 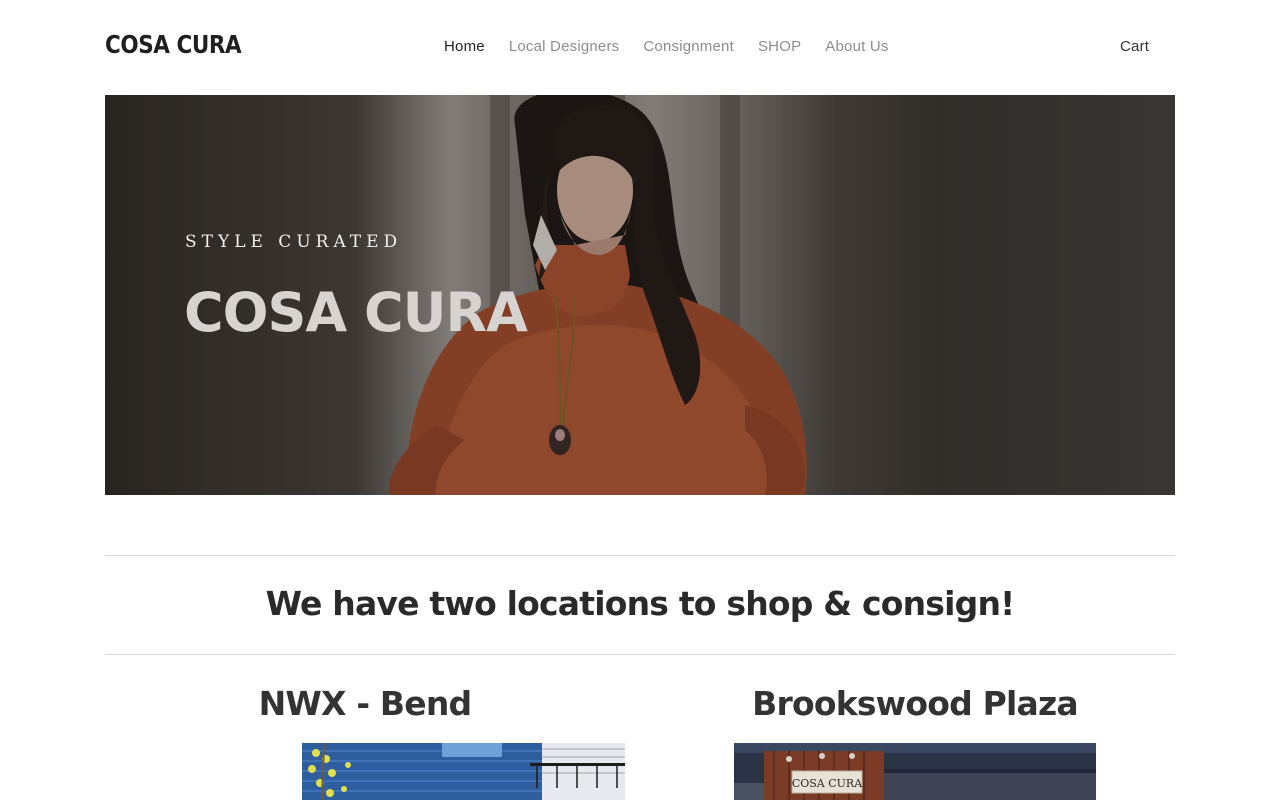 I want to click on locations-heading: We have two locations to shop & consign!, so click(x=640, y=603).